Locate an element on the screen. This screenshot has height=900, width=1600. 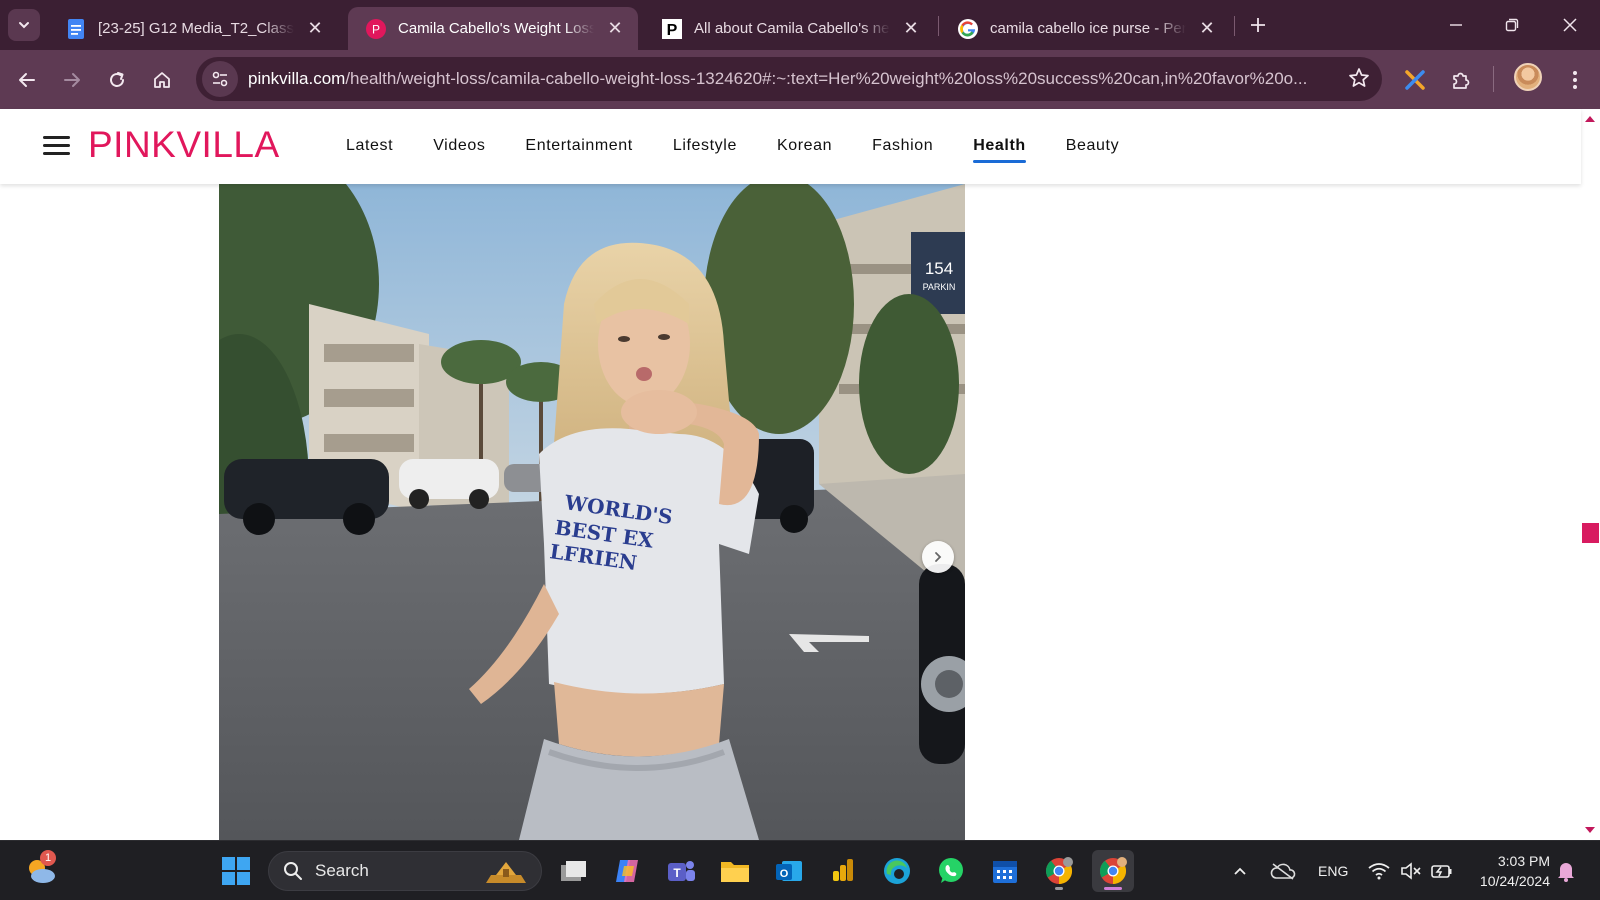
clock-date: 10/24/2024 is located at coordinates (1514, 881).